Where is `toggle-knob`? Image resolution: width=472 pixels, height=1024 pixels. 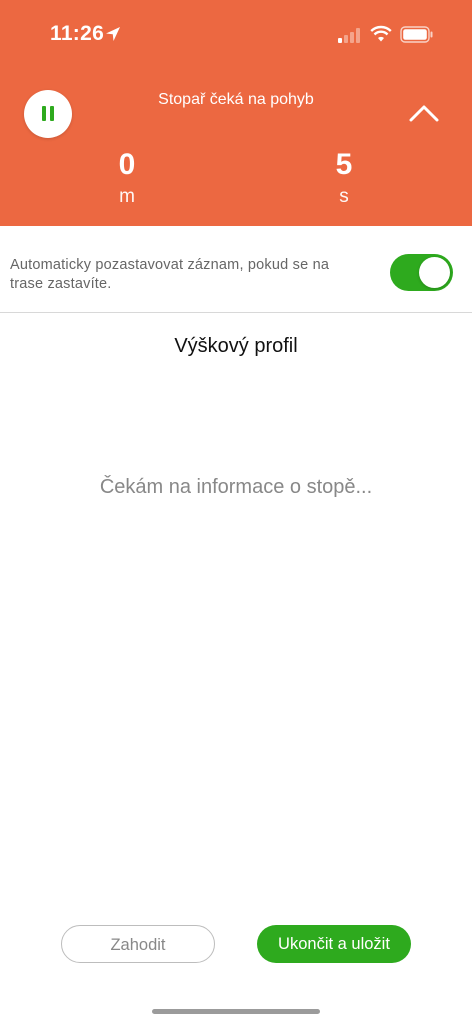 toggle-knob is located at coordinates (434, 272).